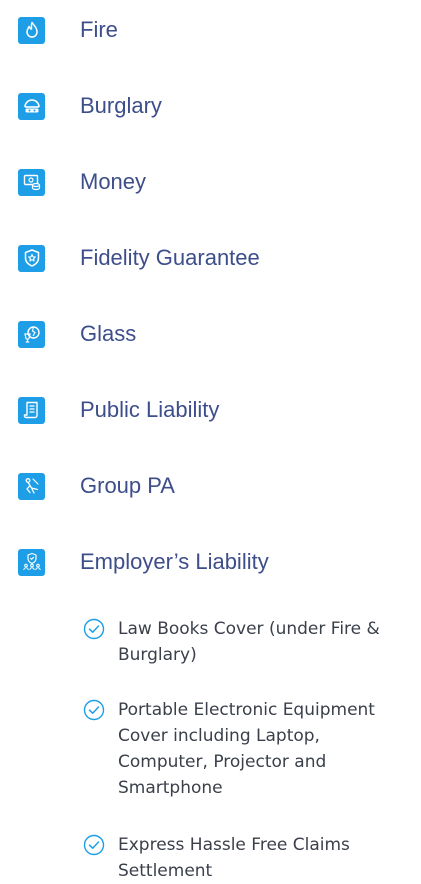 The image size is (421, 884). Describe the element at coordinates (121, 105) in the screenshot. I see `cover-label-burglary: Burglary` at that location.